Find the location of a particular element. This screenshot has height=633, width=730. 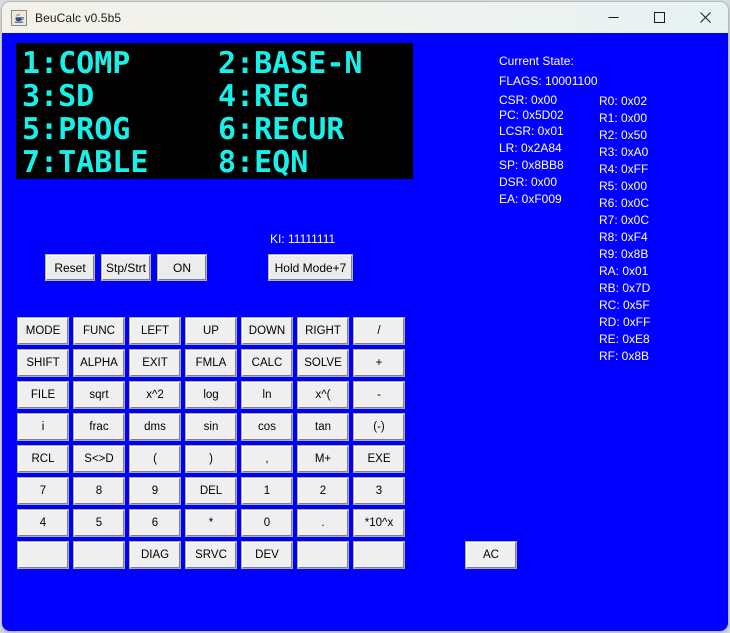

key-i: i is located at coordinates (43, 427).